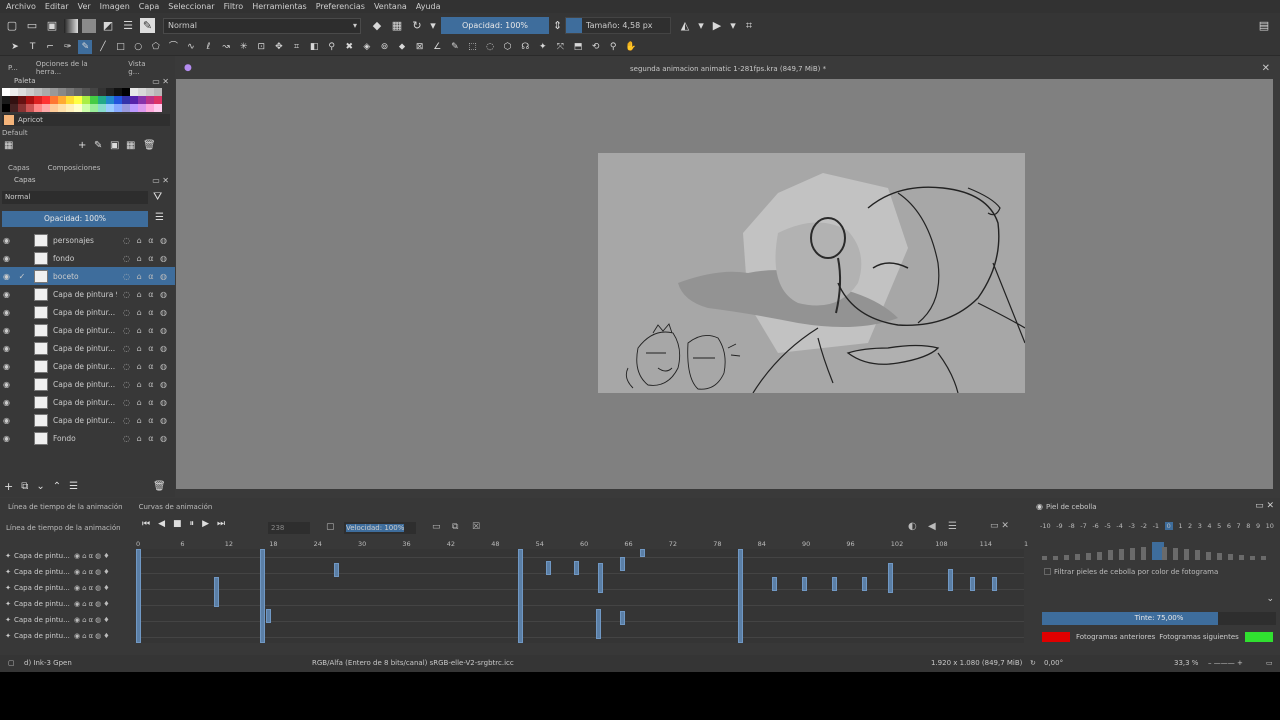 The height and width of the screenshot is (720, 1280). What do you see at coordinates (87, 240) in the screenshot?
I see `layer-row: ◉ personajes ◌ ⌂ α ◍` at bounding box center [87, 240].